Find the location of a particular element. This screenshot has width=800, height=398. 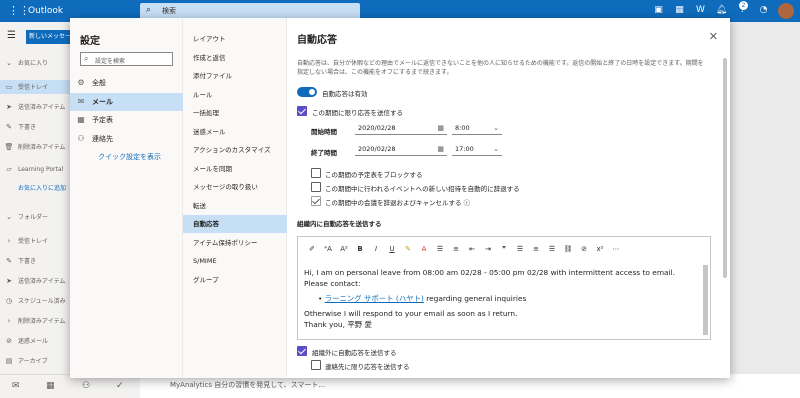

search-placeholder: 検索 is located at coordinates (169, 11).